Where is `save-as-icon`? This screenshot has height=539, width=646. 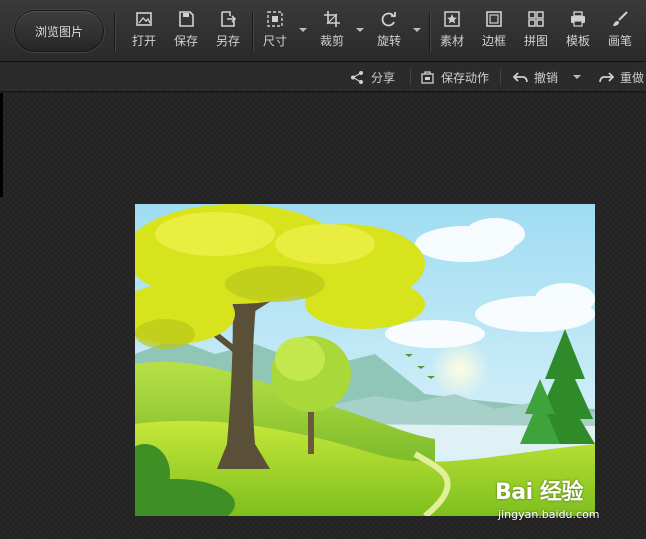
save-as-icon is located at coordinates (229, 19).